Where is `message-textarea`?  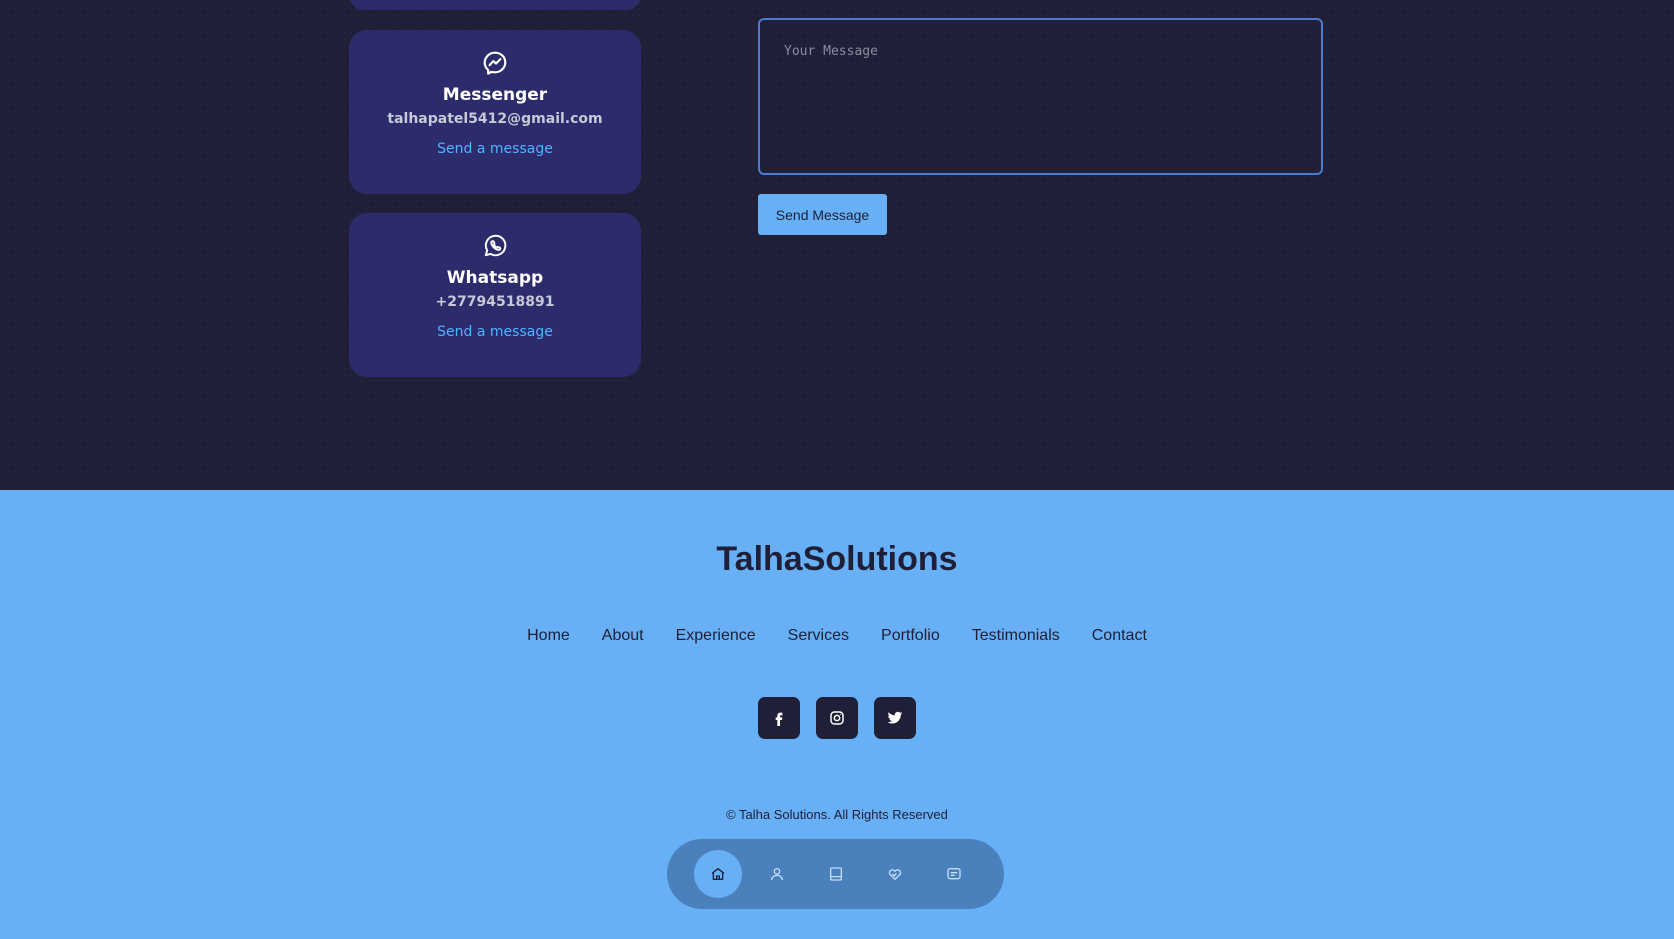 message-textarea is located at coordinates (1040, 96).